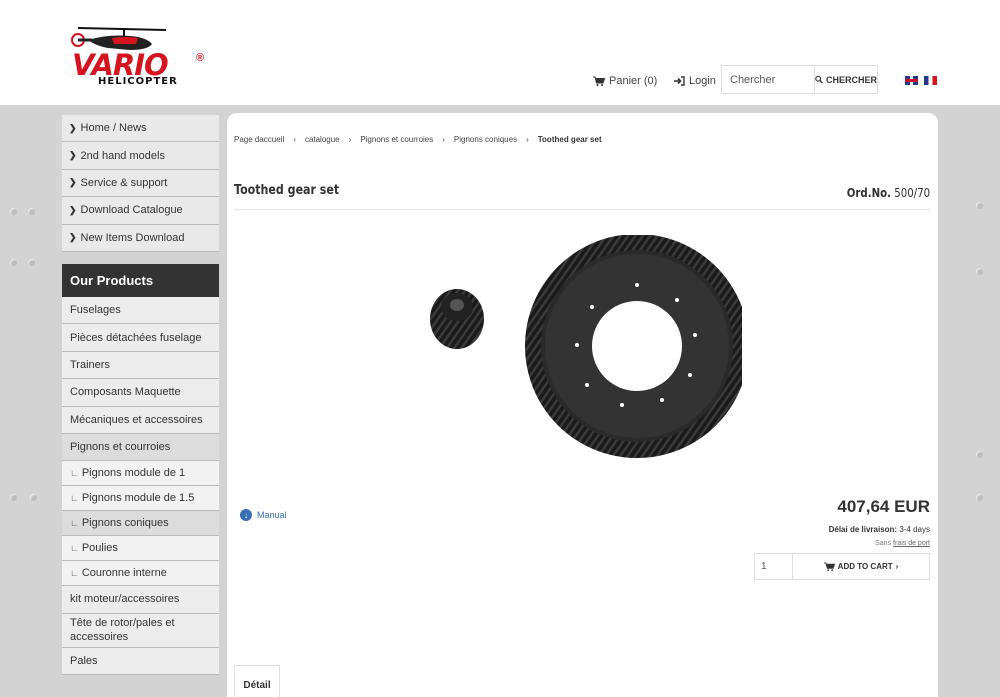 The image size is (1000, 697). Describe the element at coordinates (140, 310) in the screenshot. I see `category-fuselages: Fuselages` at that location.